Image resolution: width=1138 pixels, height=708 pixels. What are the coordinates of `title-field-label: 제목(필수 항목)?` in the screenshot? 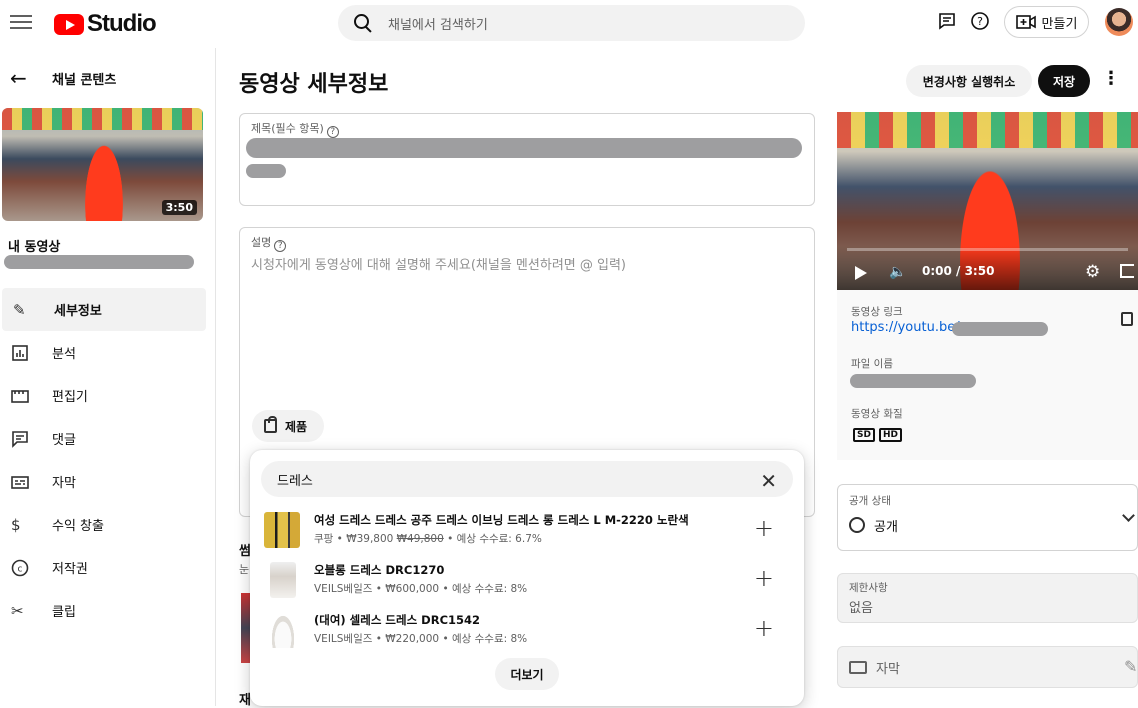 It's located at (295, 129).